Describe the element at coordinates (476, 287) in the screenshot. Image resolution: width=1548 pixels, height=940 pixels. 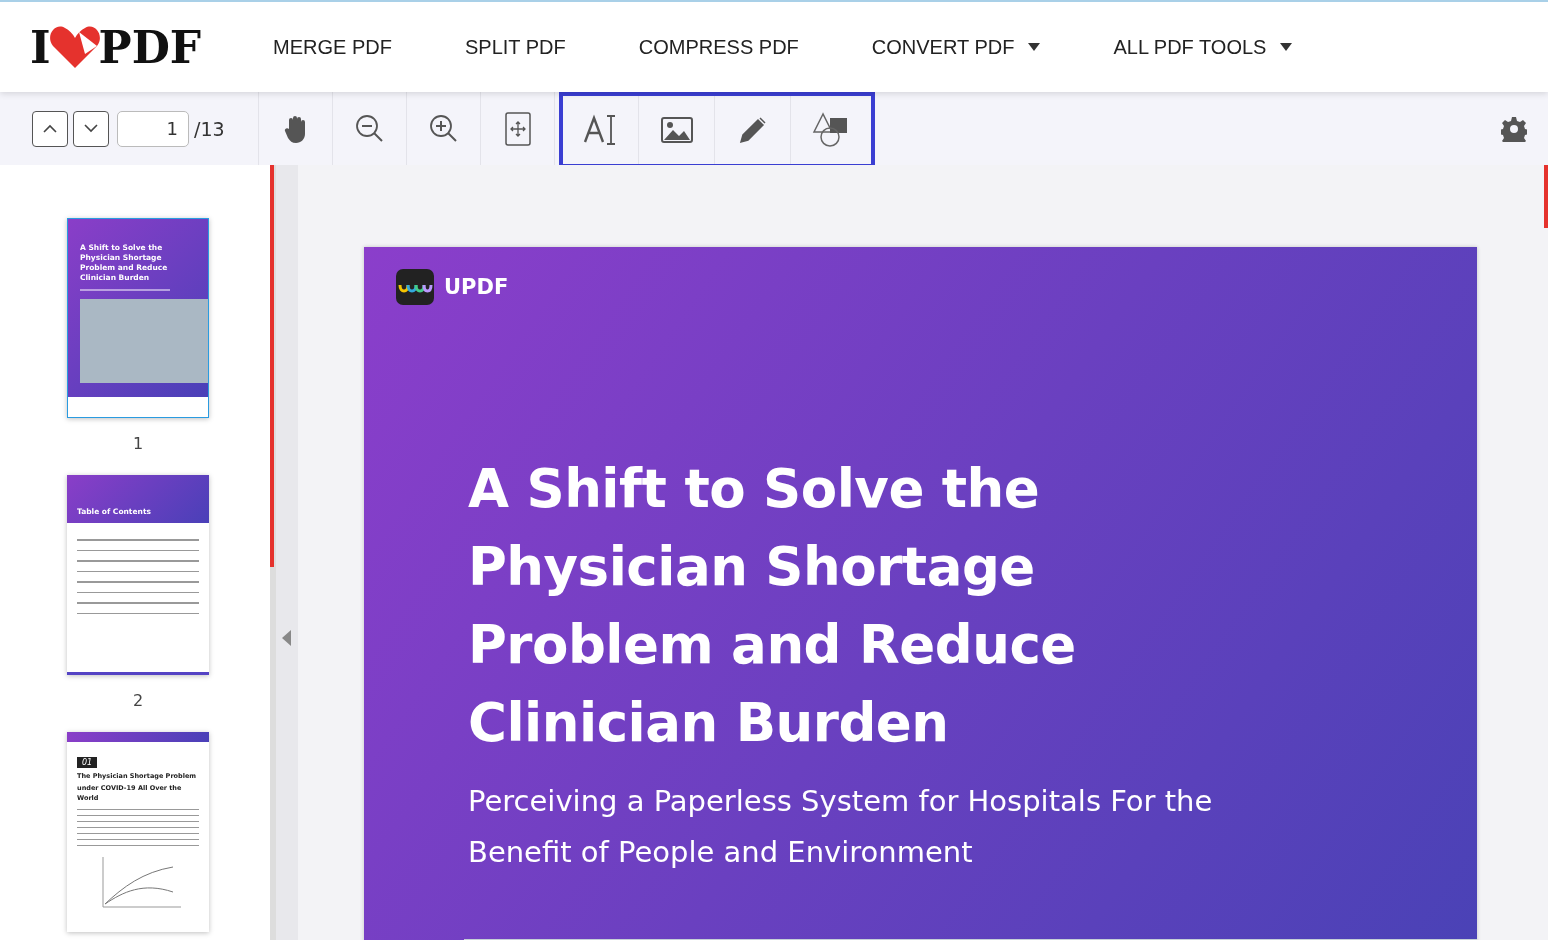
I see `brand-name: UPDF` at that location.